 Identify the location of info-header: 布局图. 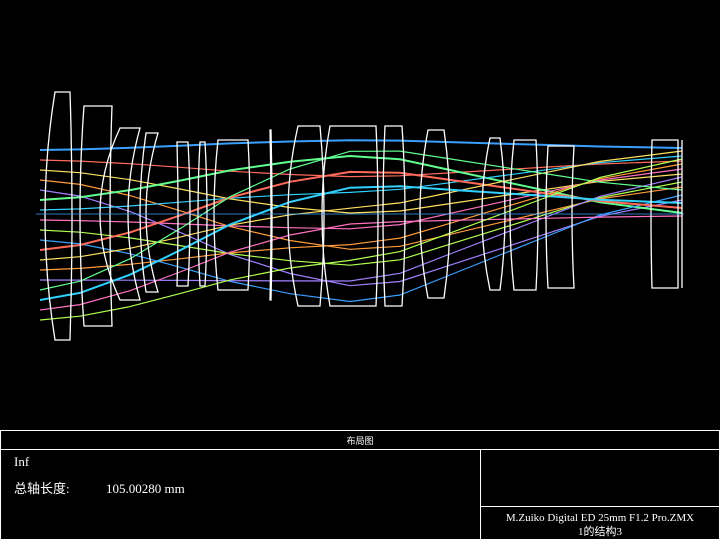
(359, 441).